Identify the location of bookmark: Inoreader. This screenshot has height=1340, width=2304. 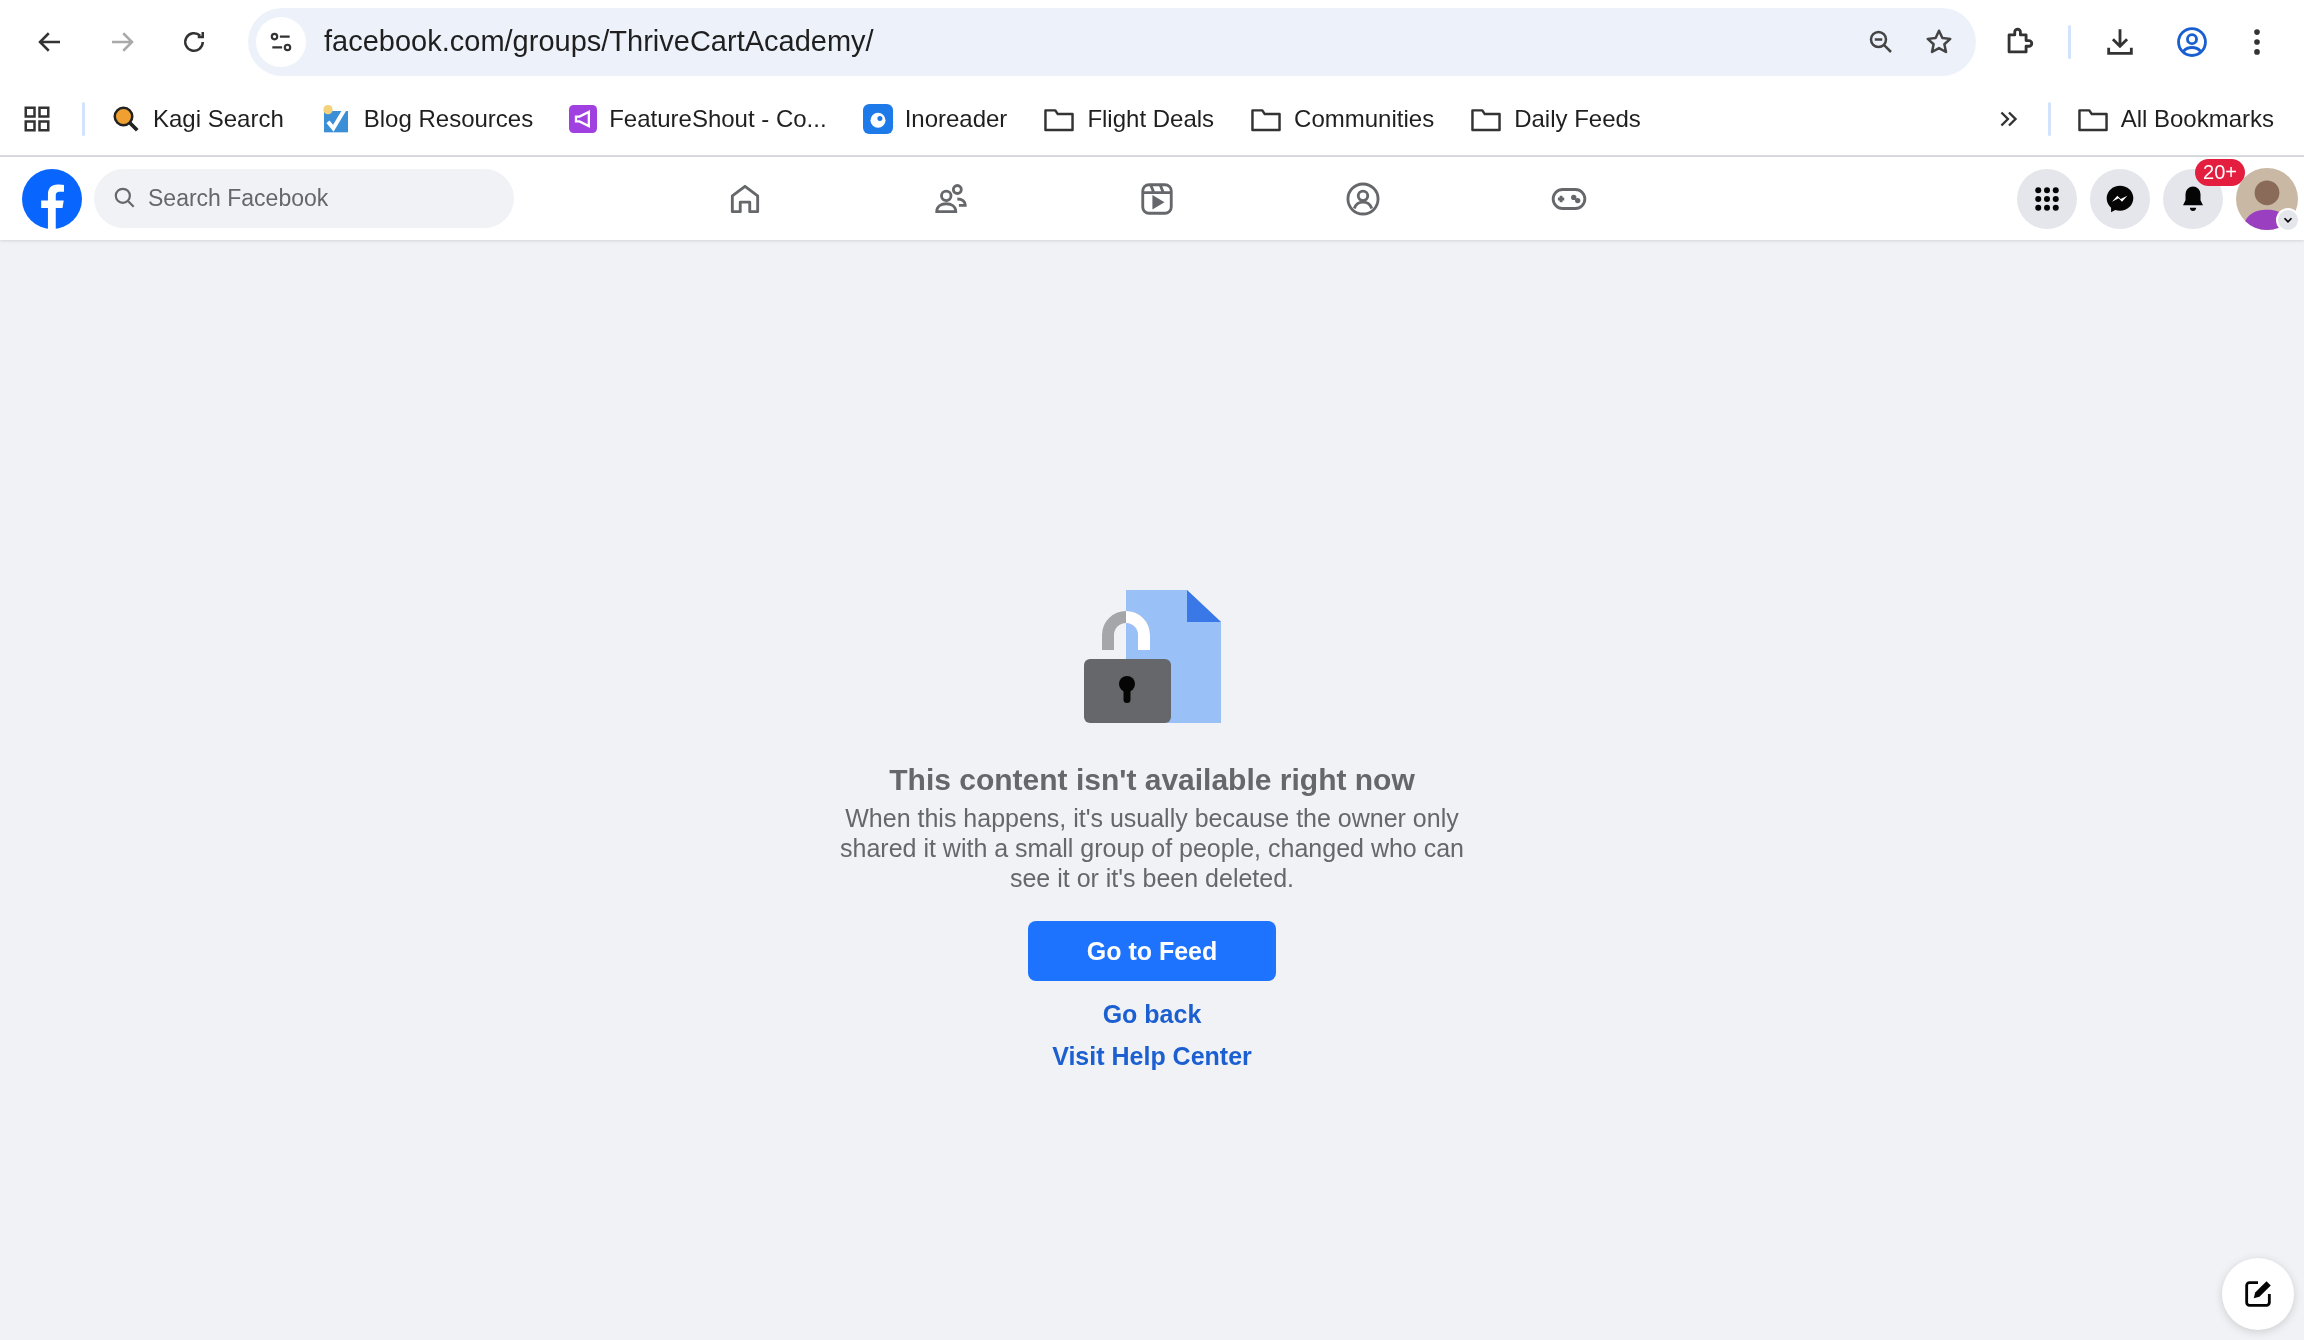
(935, 119).